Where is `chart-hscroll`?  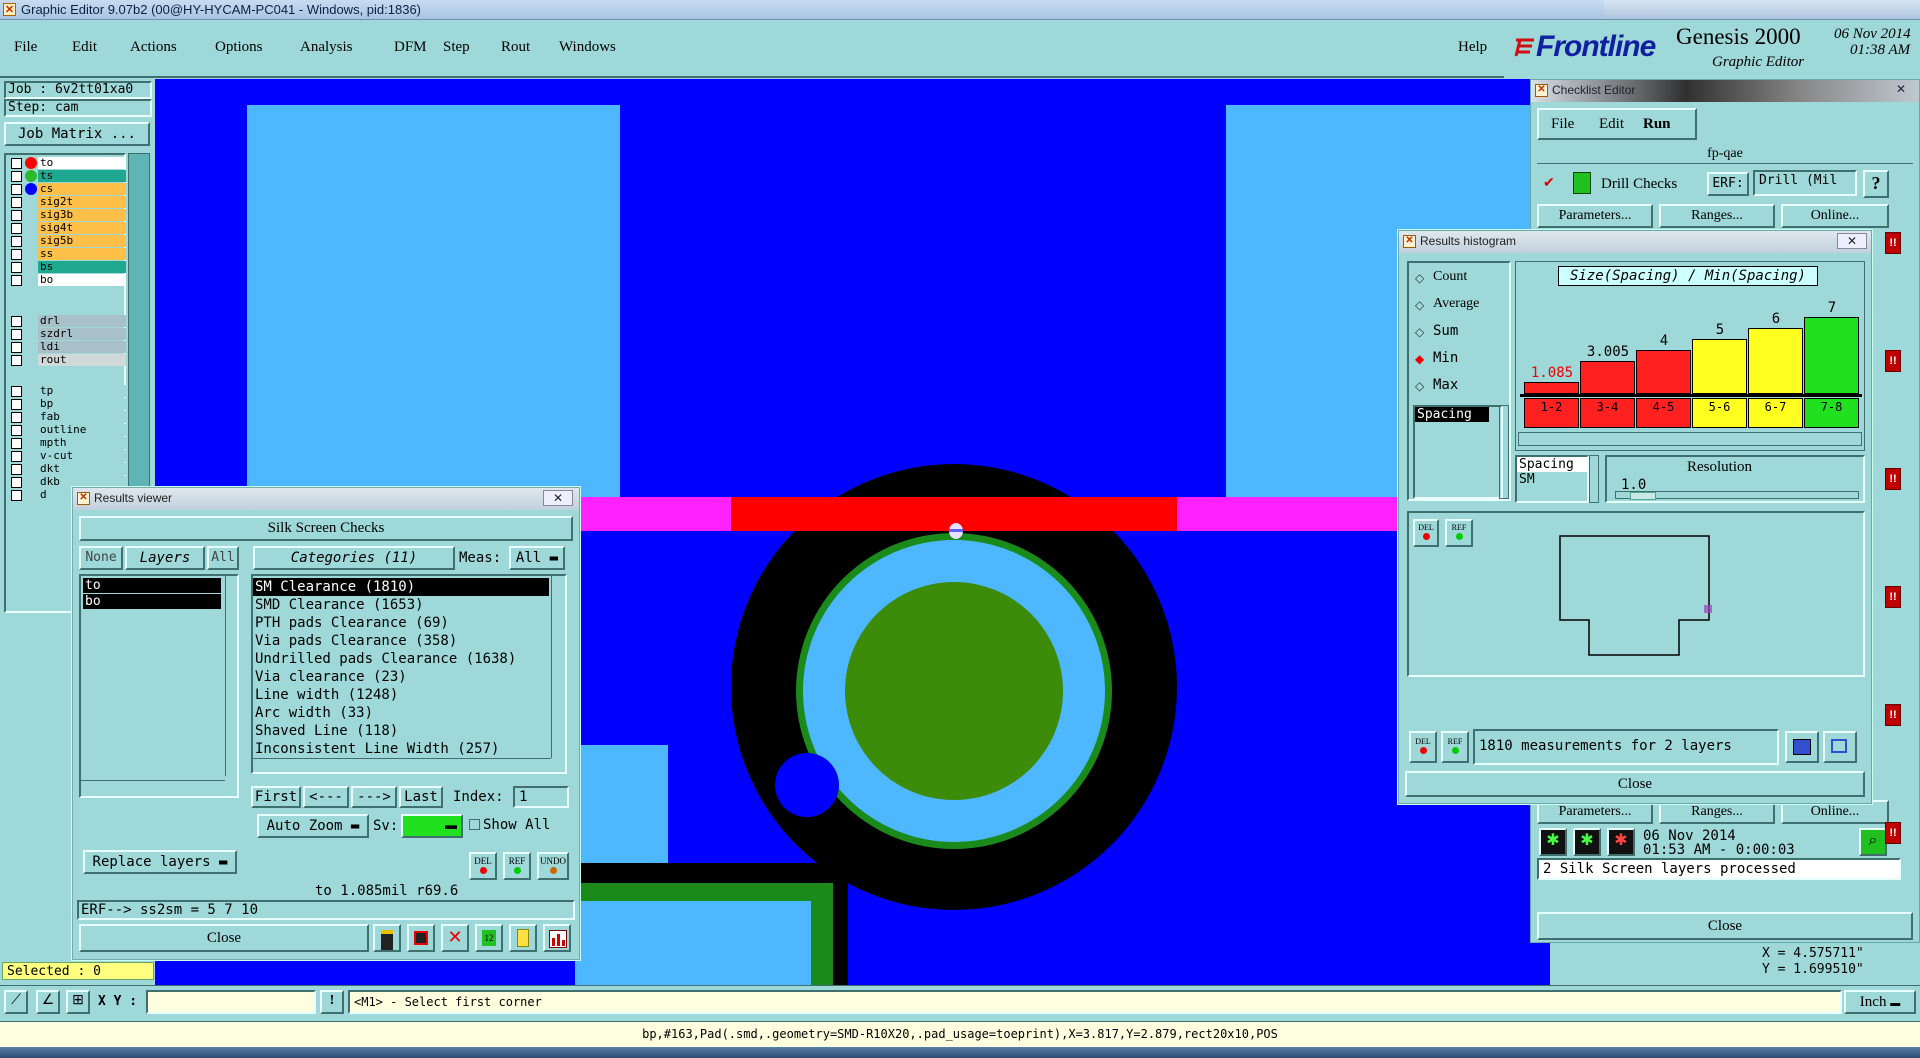
chart-hscroll is located at coordinates (1690, 439).